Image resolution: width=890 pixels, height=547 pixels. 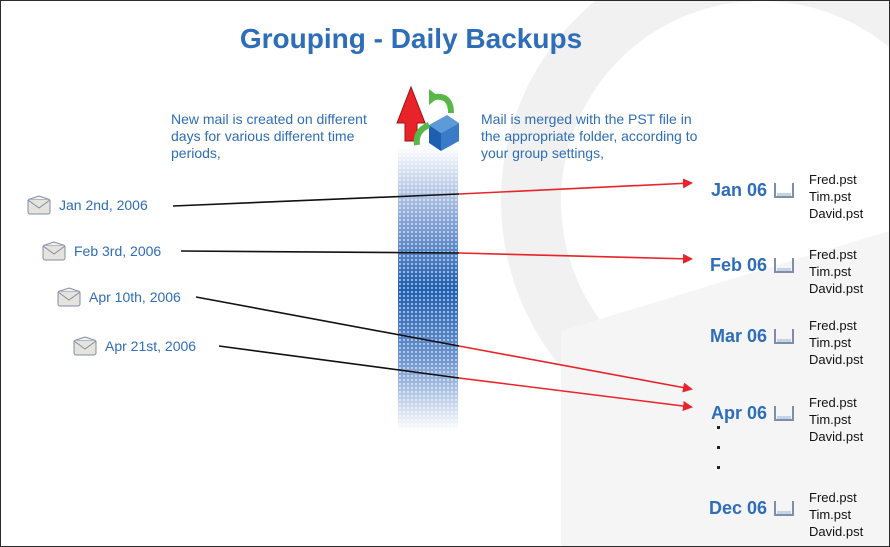 I want to click on month-group: Feb 06 Fred.pst Tim.pst David.pst, so click(x=782, y=271).